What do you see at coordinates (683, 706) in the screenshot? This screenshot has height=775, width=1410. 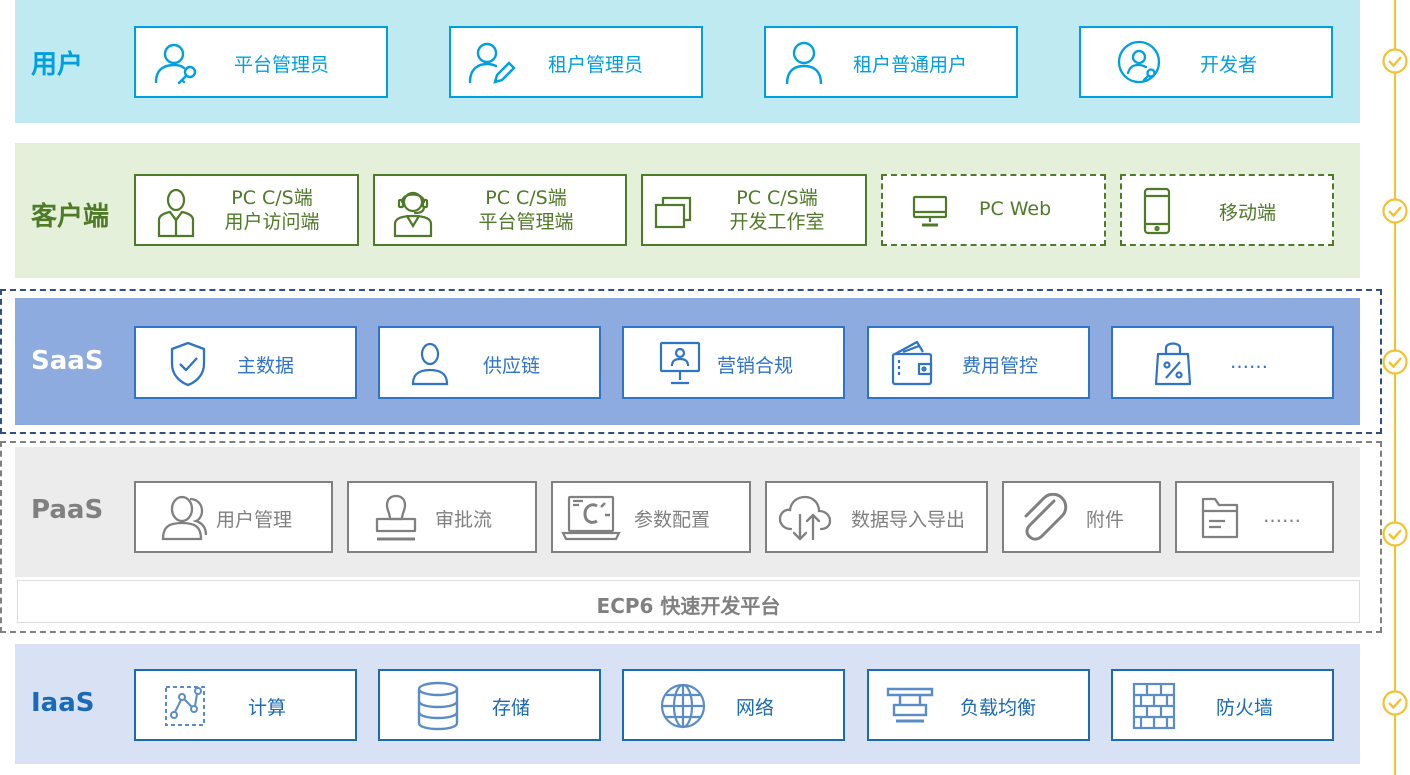 I see `globe-icon` at bounding box center [683, 706].